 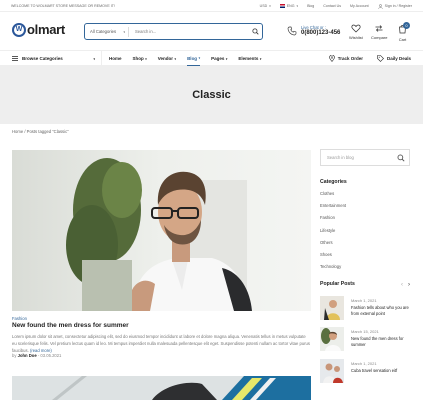 I want to click on compare-icon, so click(x=379, y=28).